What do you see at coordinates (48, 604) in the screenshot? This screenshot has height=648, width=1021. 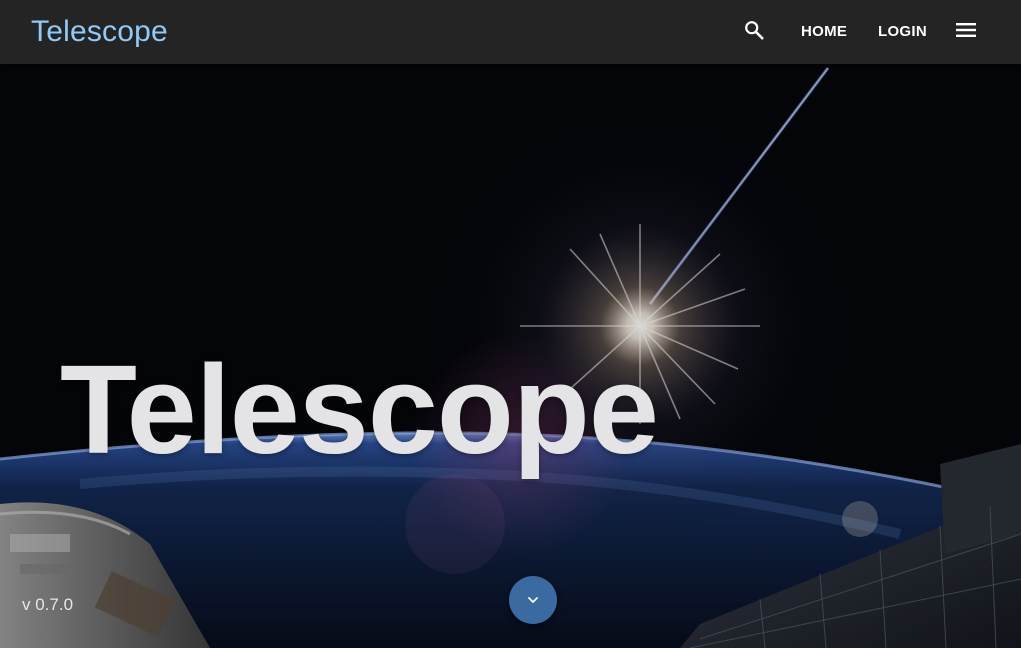 I see `version-label: v 0.7.0` at bounding box center [48, 604].